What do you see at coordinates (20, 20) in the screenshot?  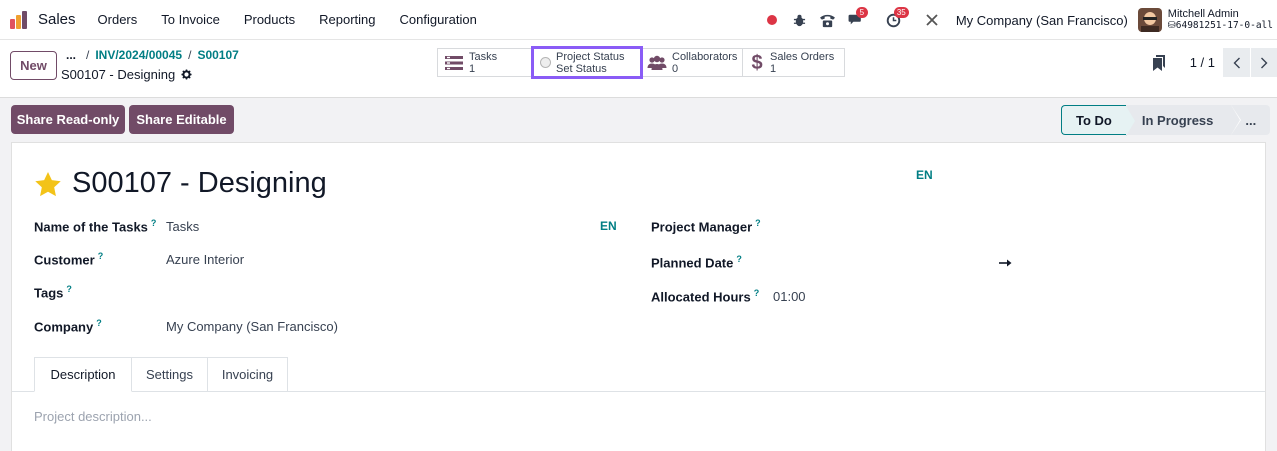 I see `apps-menu-icon` at bounding box center [20, 20].